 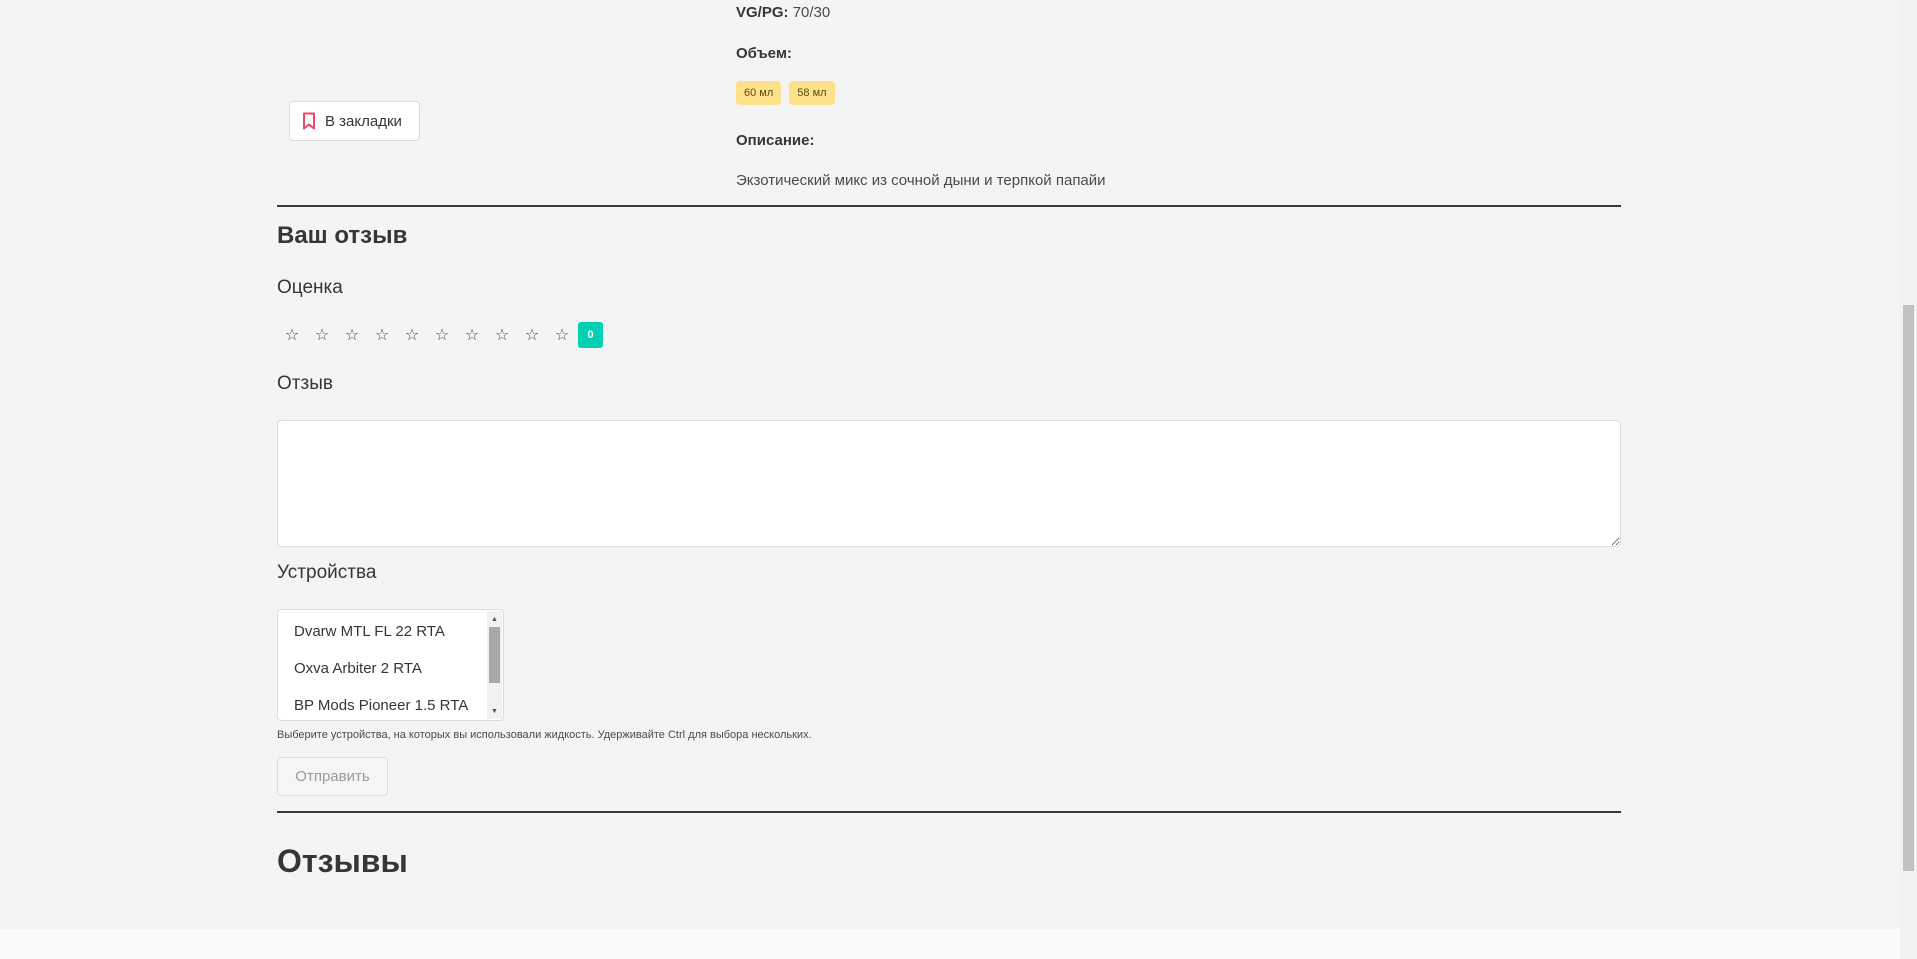 What do you see at coordinates (342, 235) in the screenshot?
I see `review-form-title: Ваш отзыв` at bounding box center [342, 235].